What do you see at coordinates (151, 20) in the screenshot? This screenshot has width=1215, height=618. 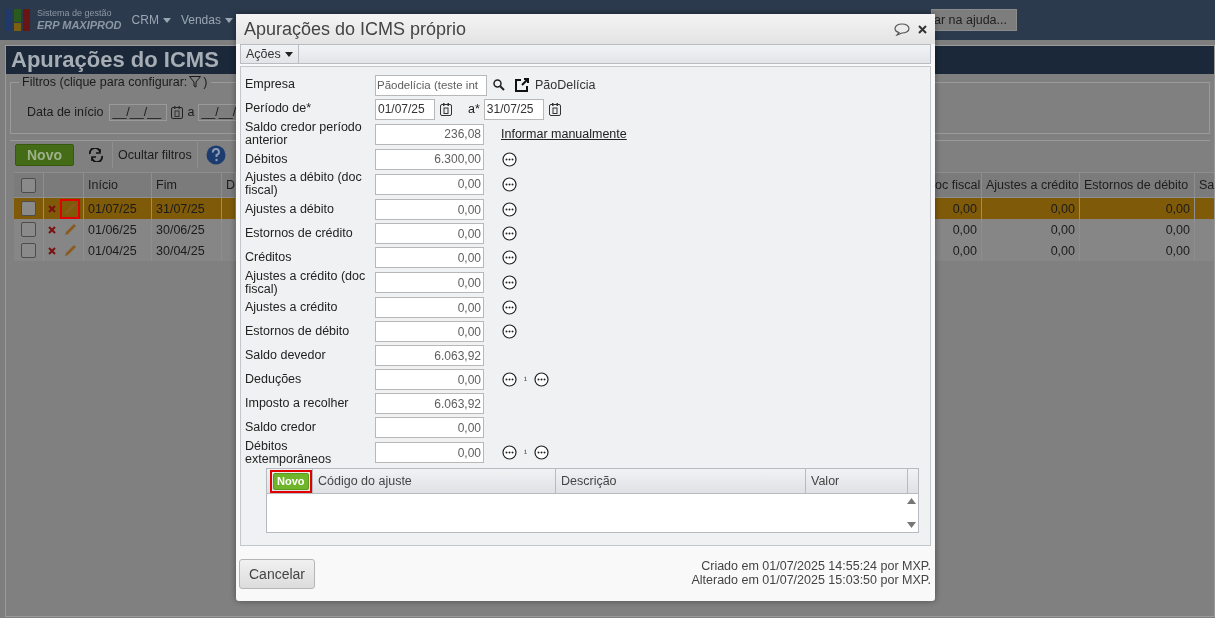 I see `menu-item: CRM` at bounding box center [151, 20].